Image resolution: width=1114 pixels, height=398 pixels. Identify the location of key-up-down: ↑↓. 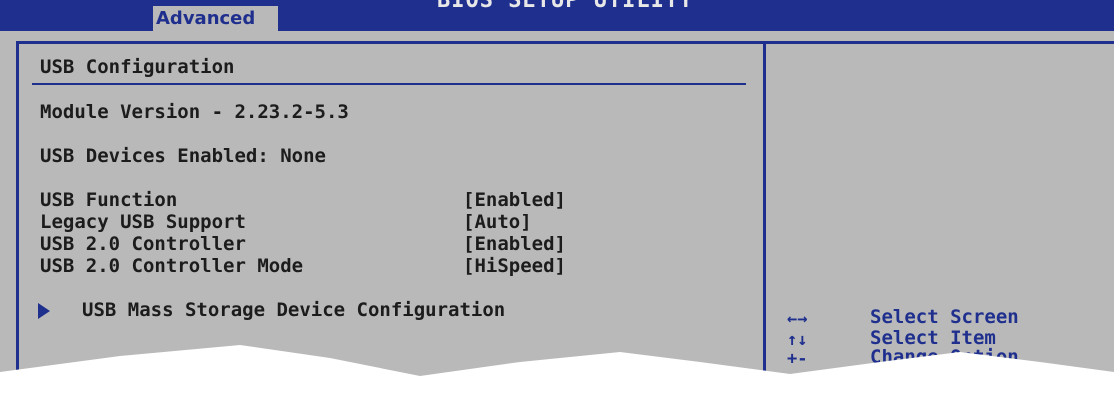
(797, 340).